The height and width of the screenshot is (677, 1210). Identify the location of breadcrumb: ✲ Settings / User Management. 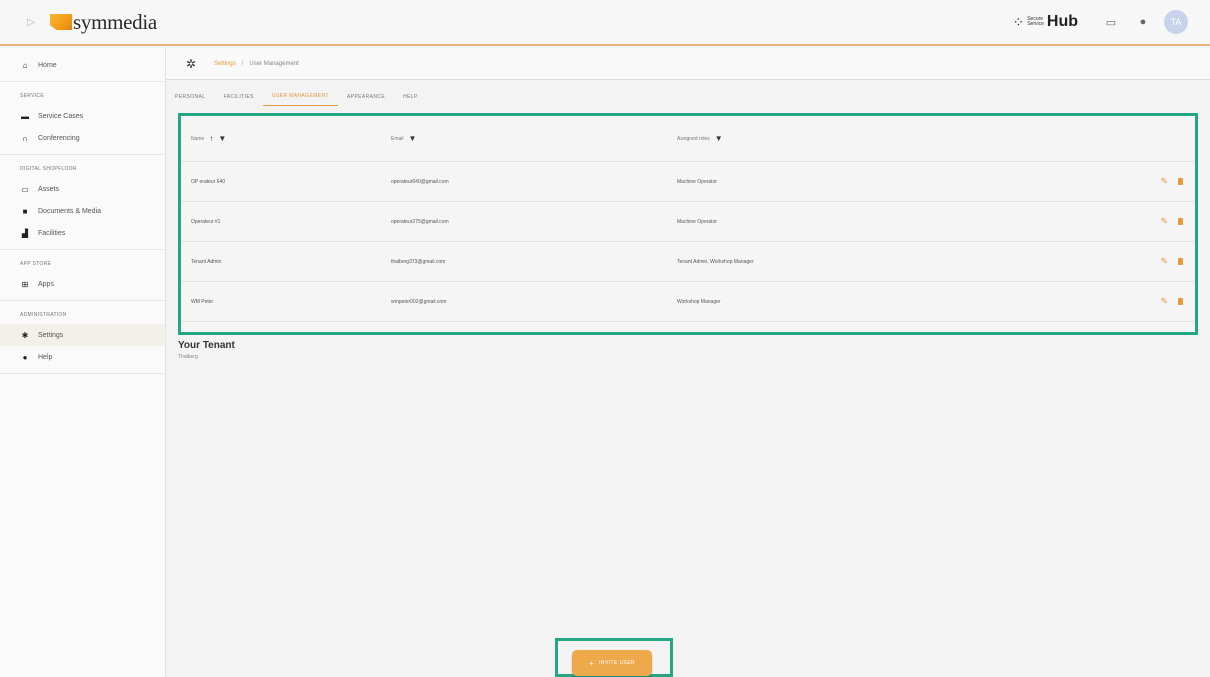
(688, 64).